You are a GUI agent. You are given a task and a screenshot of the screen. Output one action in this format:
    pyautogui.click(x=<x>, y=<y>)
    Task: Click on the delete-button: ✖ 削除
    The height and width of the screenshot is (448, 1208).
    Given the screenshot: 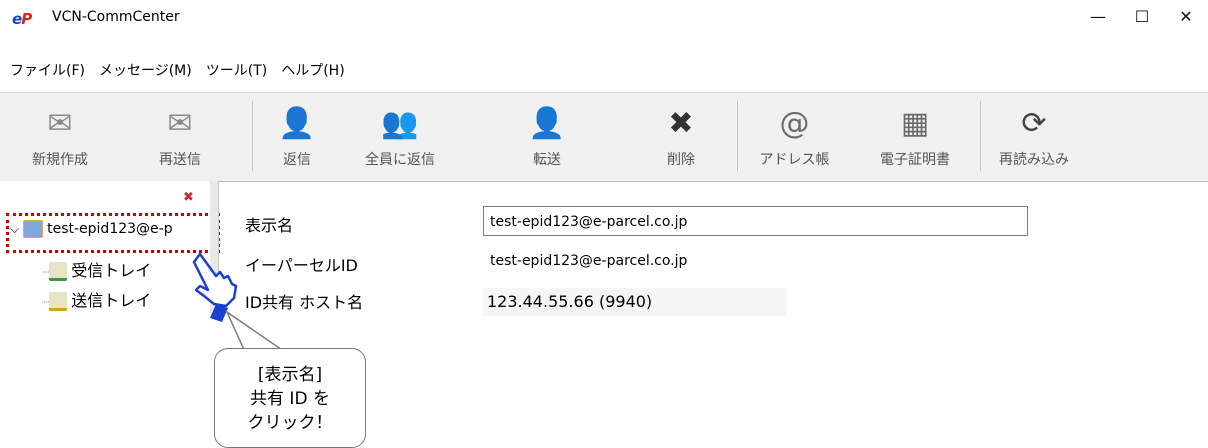 What is the action you would take?
    pyautogui.click(x=681, y=137)
    